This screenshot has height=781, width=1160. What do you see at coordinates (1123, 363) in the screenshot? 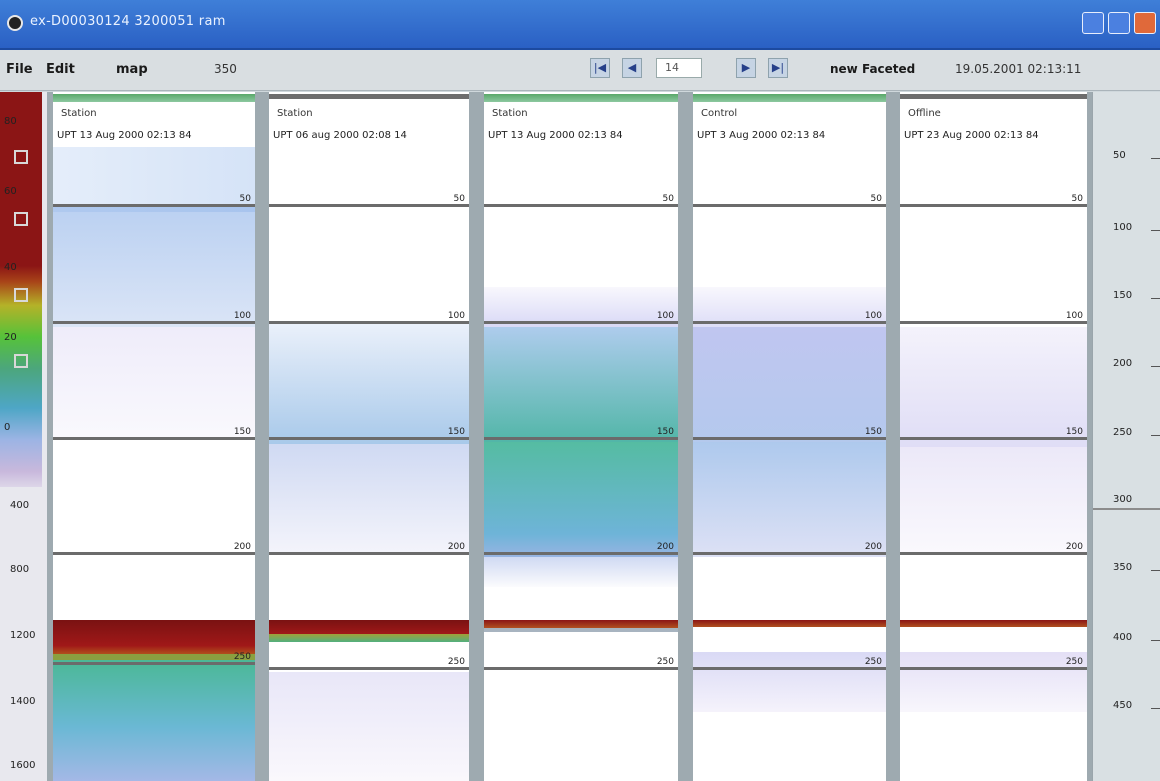
I see `axis-label: 200` at bounding box center [1123, 363].